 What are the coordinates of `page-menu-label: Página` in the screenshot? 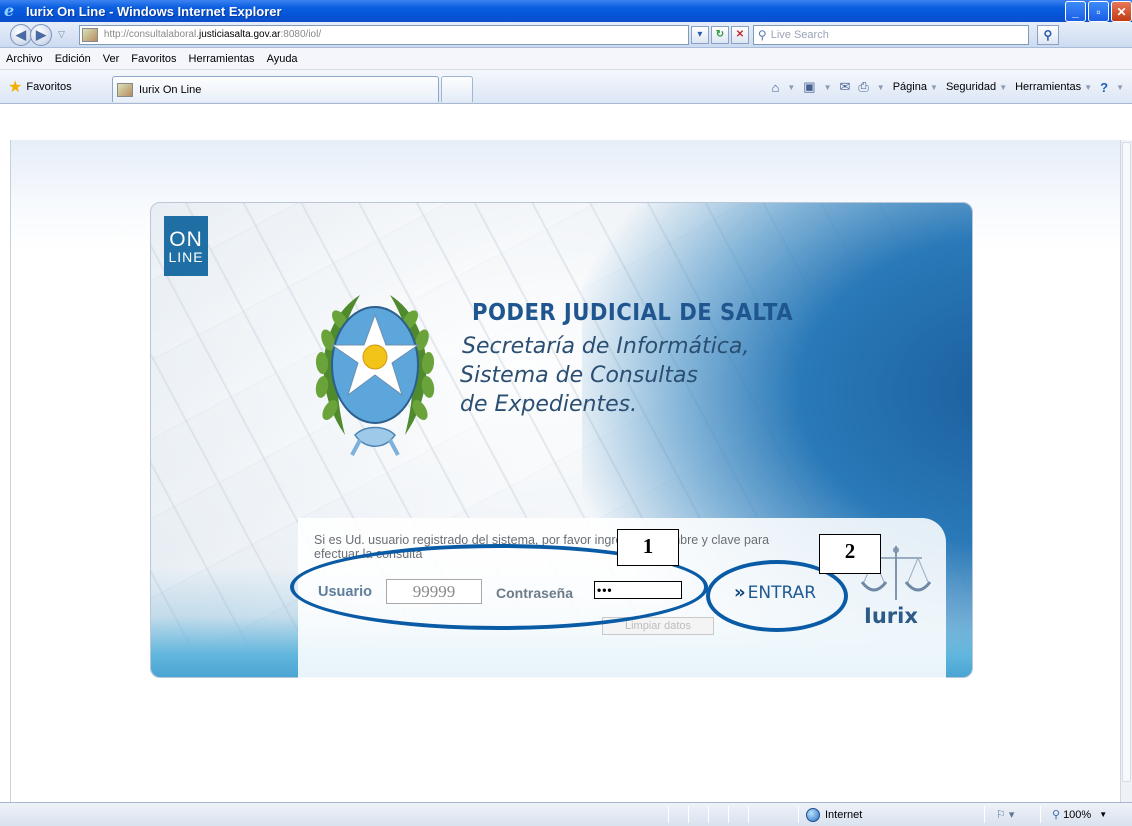 It's located at (909, 87).